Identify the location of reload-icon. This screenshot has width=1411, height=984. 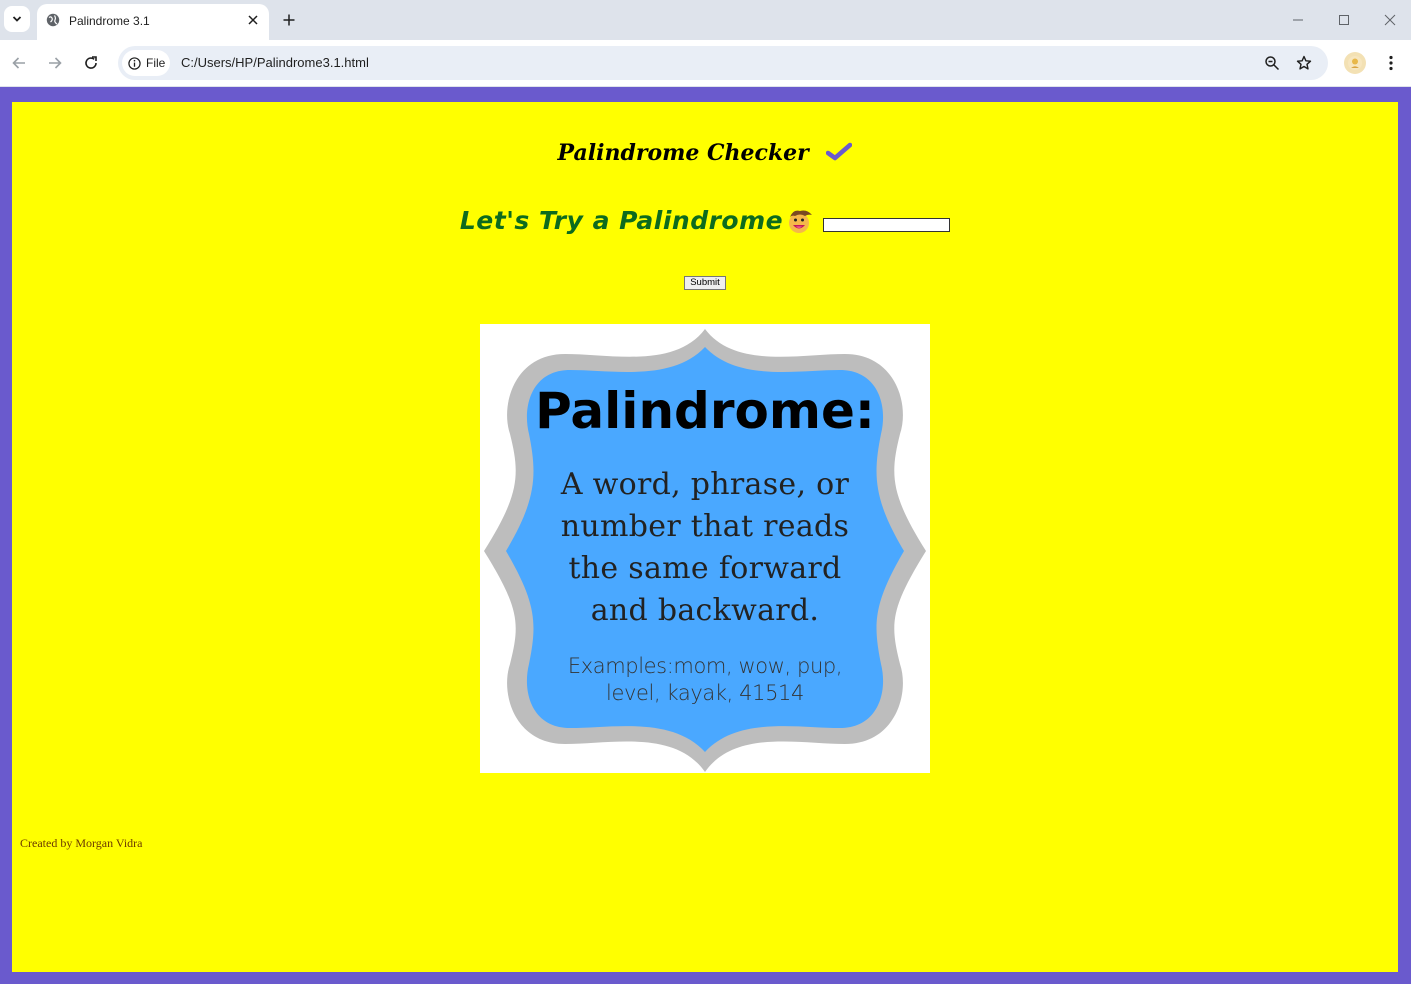
(91, 62).